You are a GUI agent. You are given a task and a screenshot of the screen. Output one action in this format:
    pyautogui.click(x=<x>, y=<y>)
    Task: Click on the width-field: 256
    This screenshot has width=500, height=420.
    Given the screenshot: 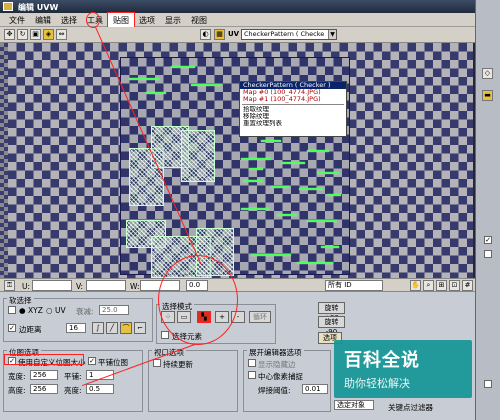 What is the action you would take?
    pyautogui.click(x=44, y=375)
    